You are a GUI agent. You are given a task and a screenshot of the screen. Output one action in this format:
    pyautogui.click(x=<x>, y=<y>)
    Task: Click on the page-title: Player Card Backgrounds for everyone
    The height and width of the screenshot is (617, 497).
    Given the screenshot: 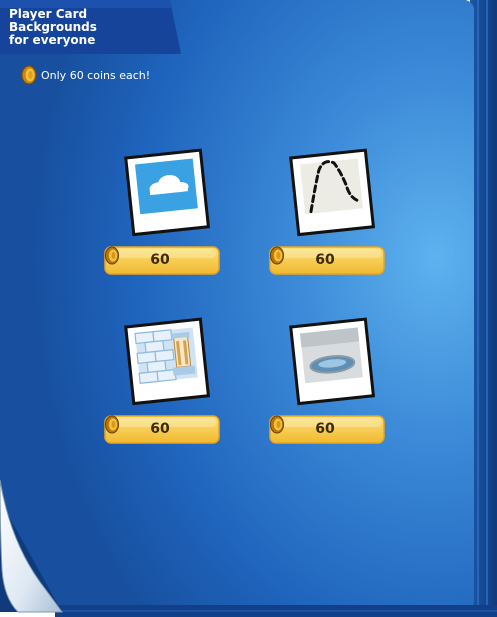 What is the action you would take?
    pyautogui.click(x=53, y=27)
    